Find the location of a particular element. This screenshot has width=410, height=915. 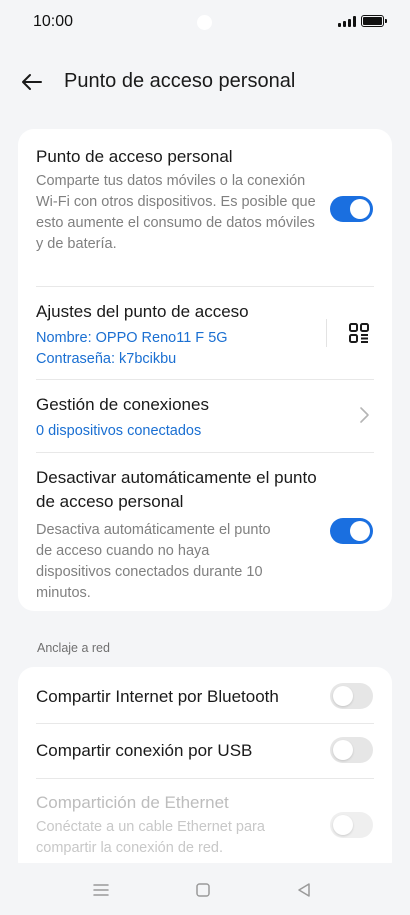

home-icon is located at coordinates (203, 890).